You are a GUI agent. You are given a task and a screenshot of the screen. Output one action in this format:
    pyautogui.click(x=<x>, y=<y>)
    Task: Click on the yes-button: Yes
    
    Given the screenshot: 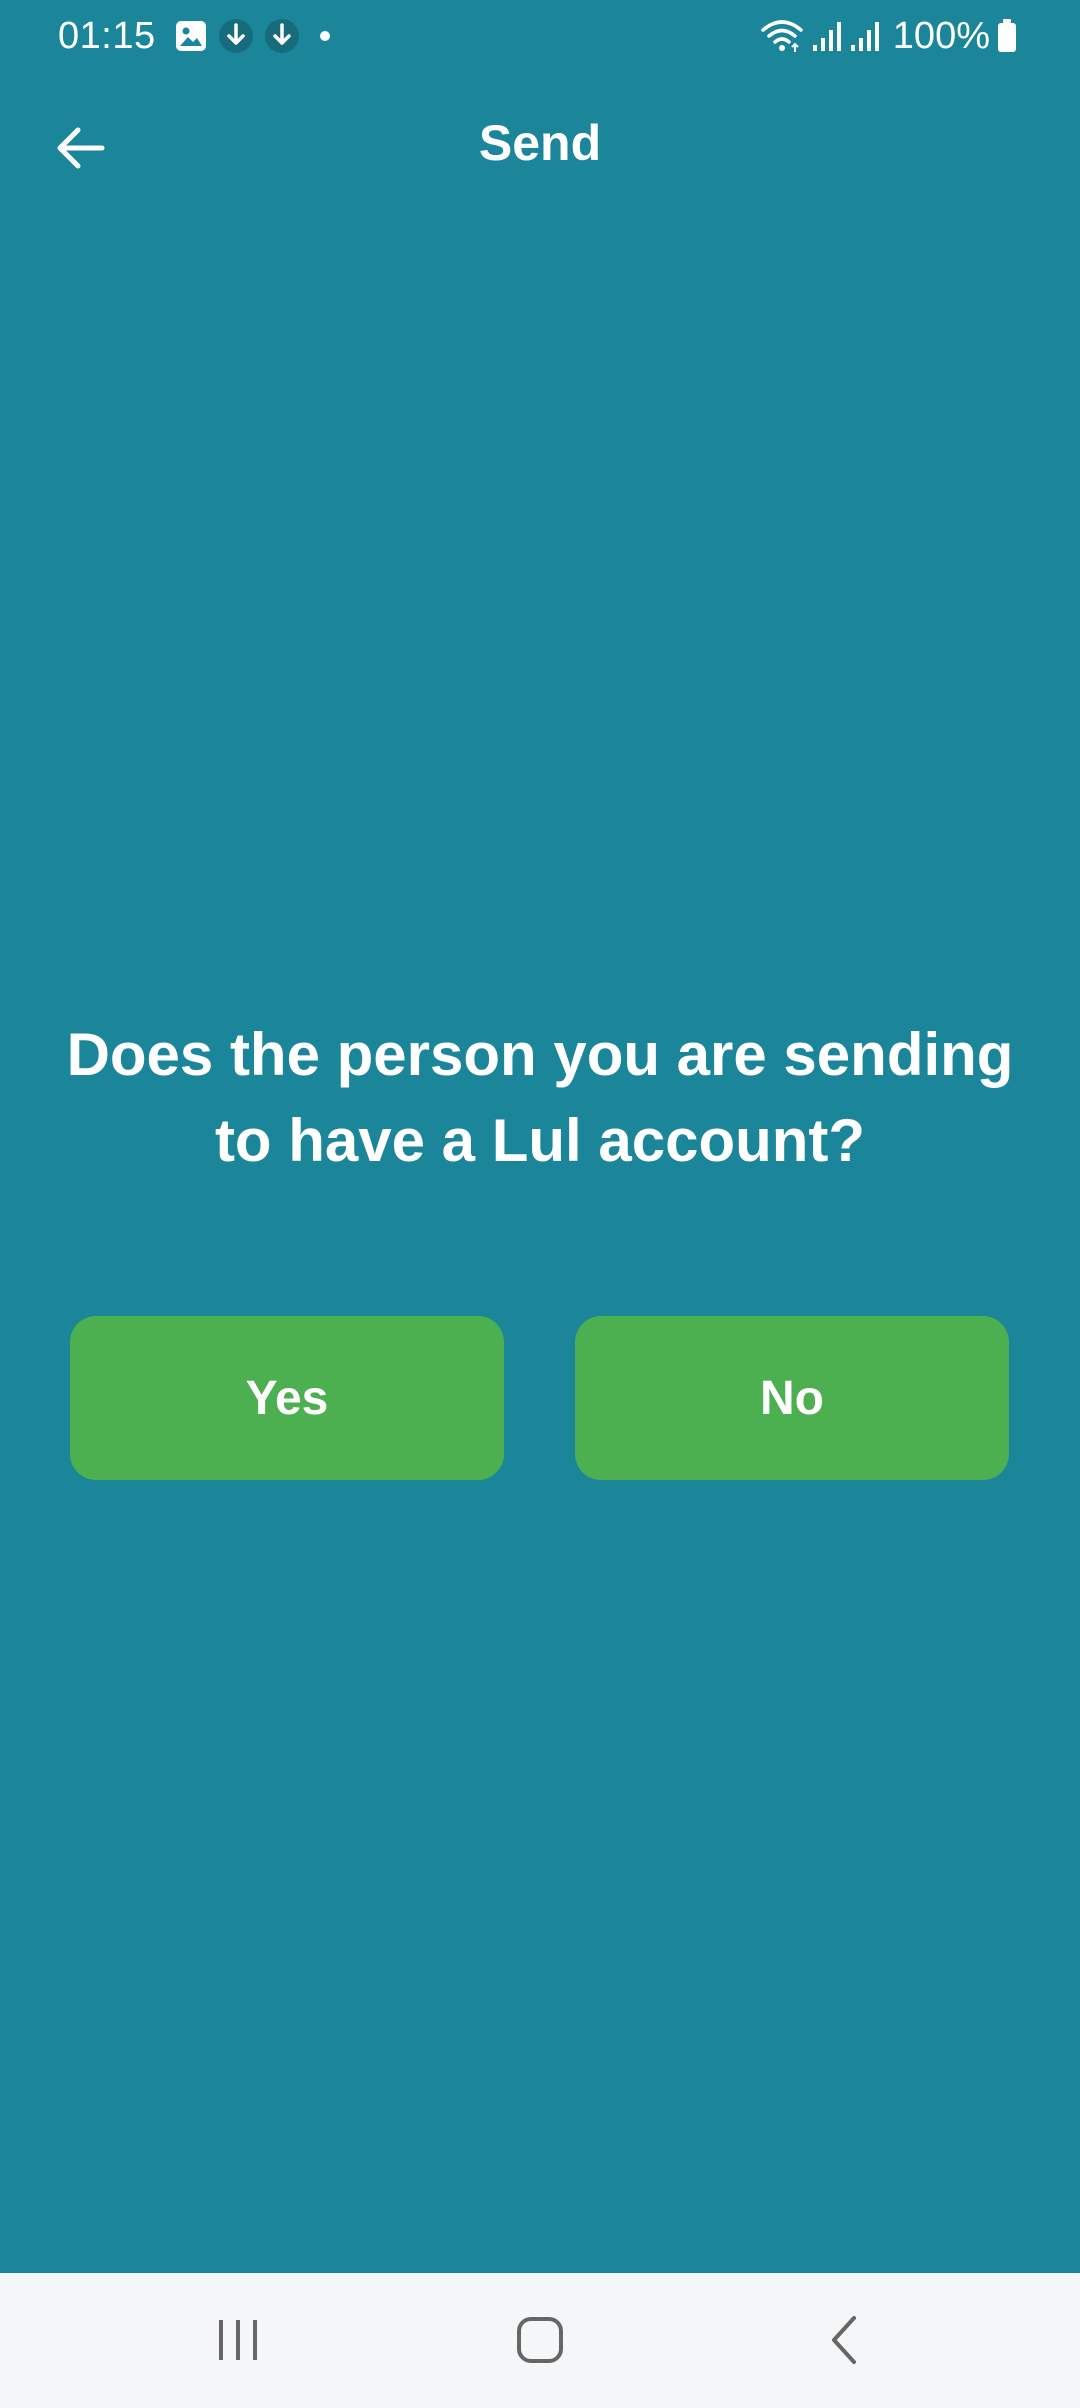 What is the action you would take?
    pyautogui.click(x=287, y=1398)
    